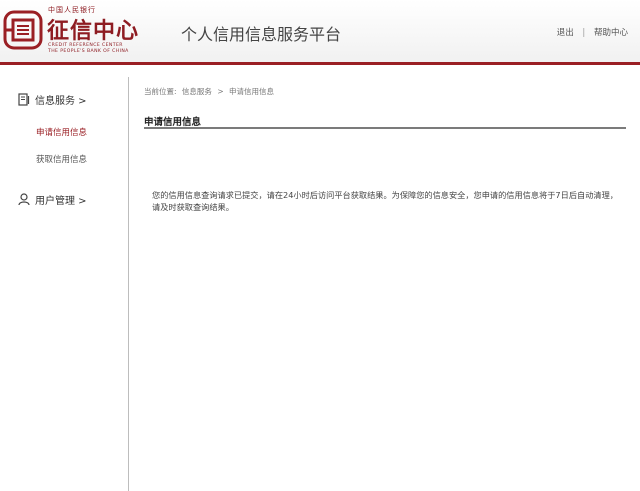 This screenshot has height=491, width=640. I want to click on platform-title: 个人信用信息服务平台, so click(261, 34).